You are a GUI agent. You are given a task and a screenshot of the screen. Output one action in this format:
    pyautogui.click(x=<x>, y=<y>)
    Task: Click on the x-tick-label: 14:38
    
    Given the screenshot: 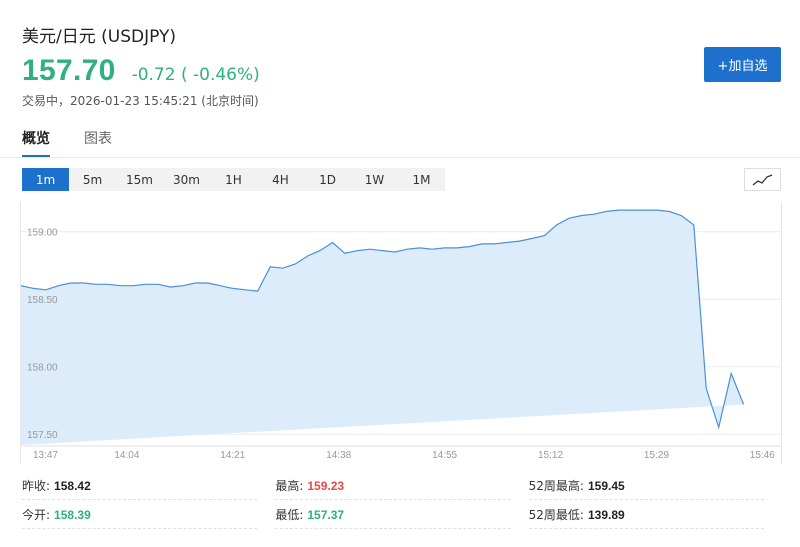 What is the action you would take?
    pyautogui.click(x=338, y=455)
    